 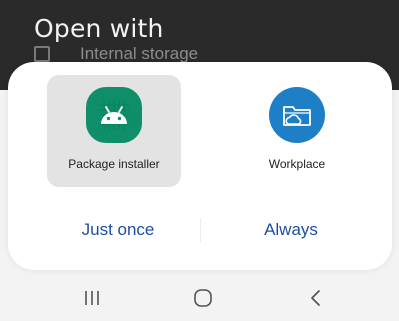 I want to click on action-divider, so click(x=200, y=230).